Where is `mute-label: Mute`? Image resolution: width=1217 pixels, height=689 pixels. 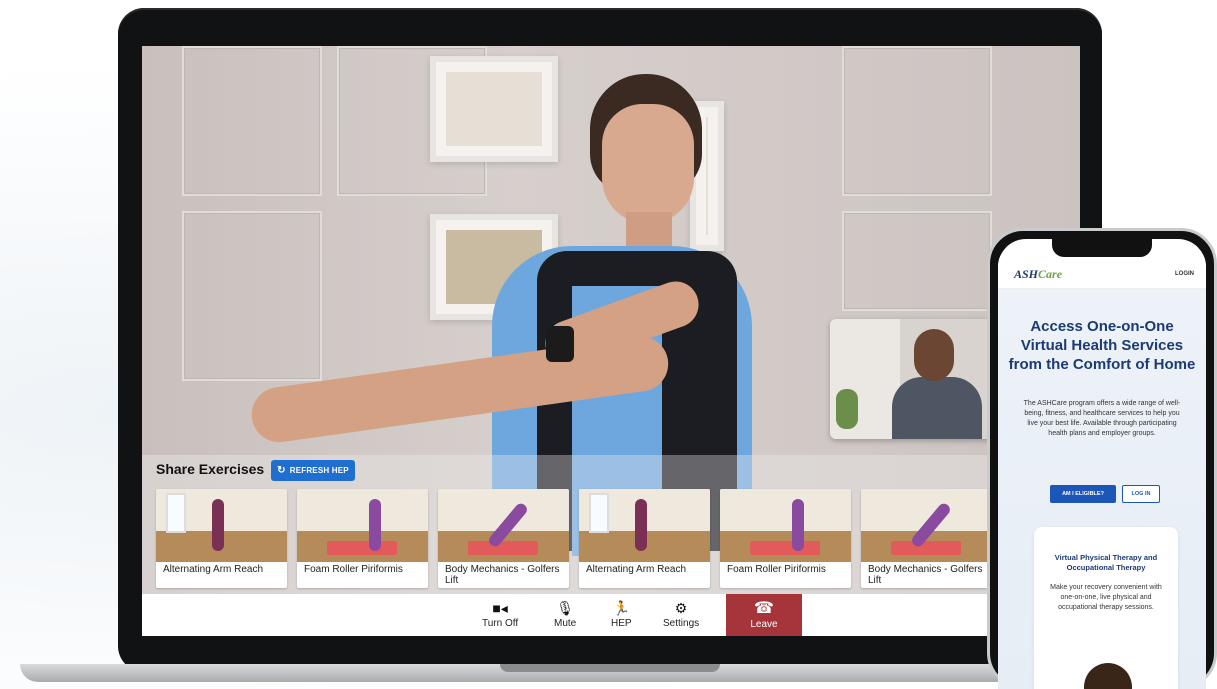
mute-label: Mute is located at coordinates (565, 623).